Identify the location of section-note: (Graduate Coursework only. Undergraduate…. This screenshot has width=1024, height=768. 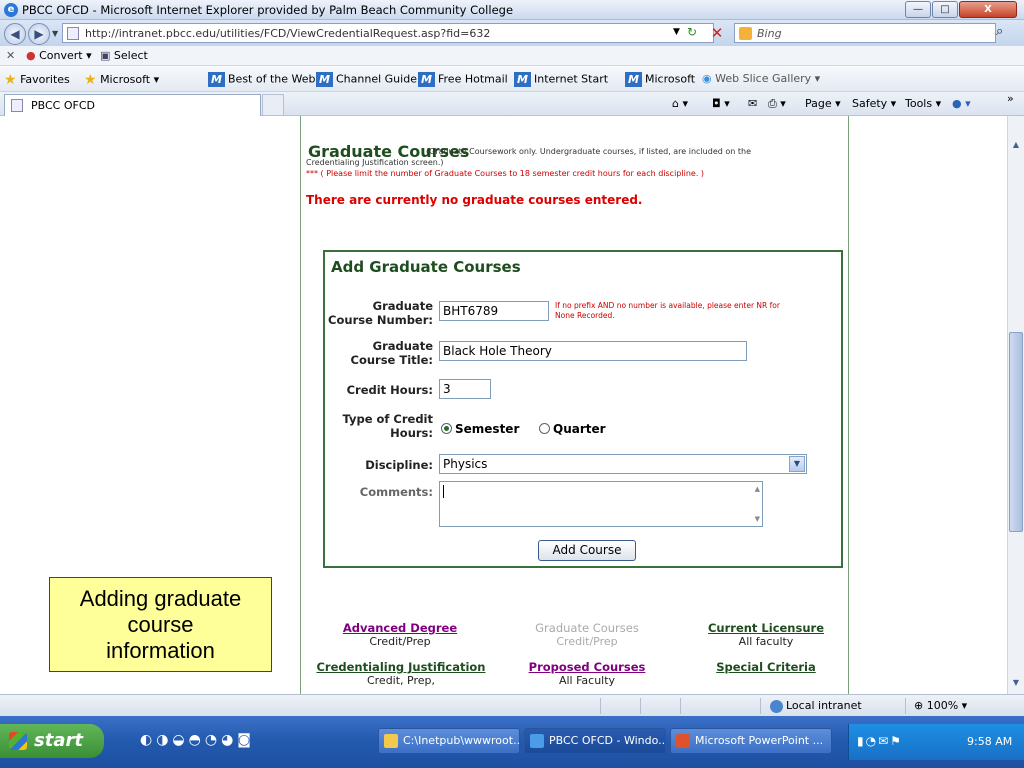
(588, 151).